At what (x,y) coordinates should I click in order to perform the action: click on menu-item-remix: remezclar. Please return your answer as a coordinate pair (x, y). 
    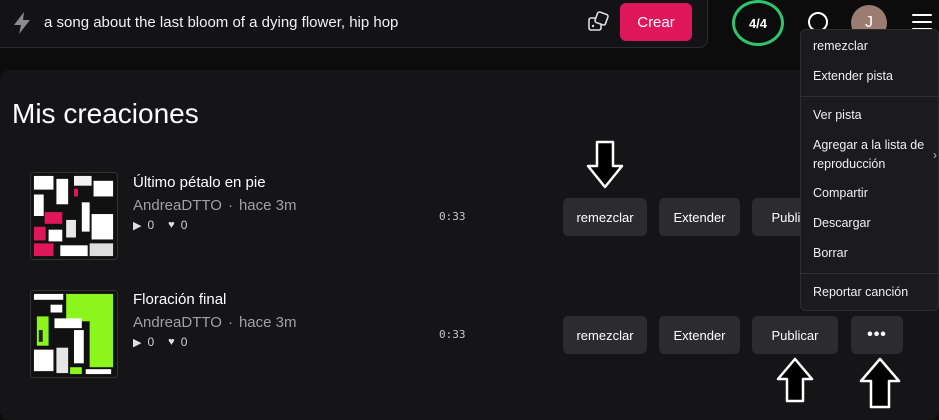
    Looking at the image, I should click on (840, 46).